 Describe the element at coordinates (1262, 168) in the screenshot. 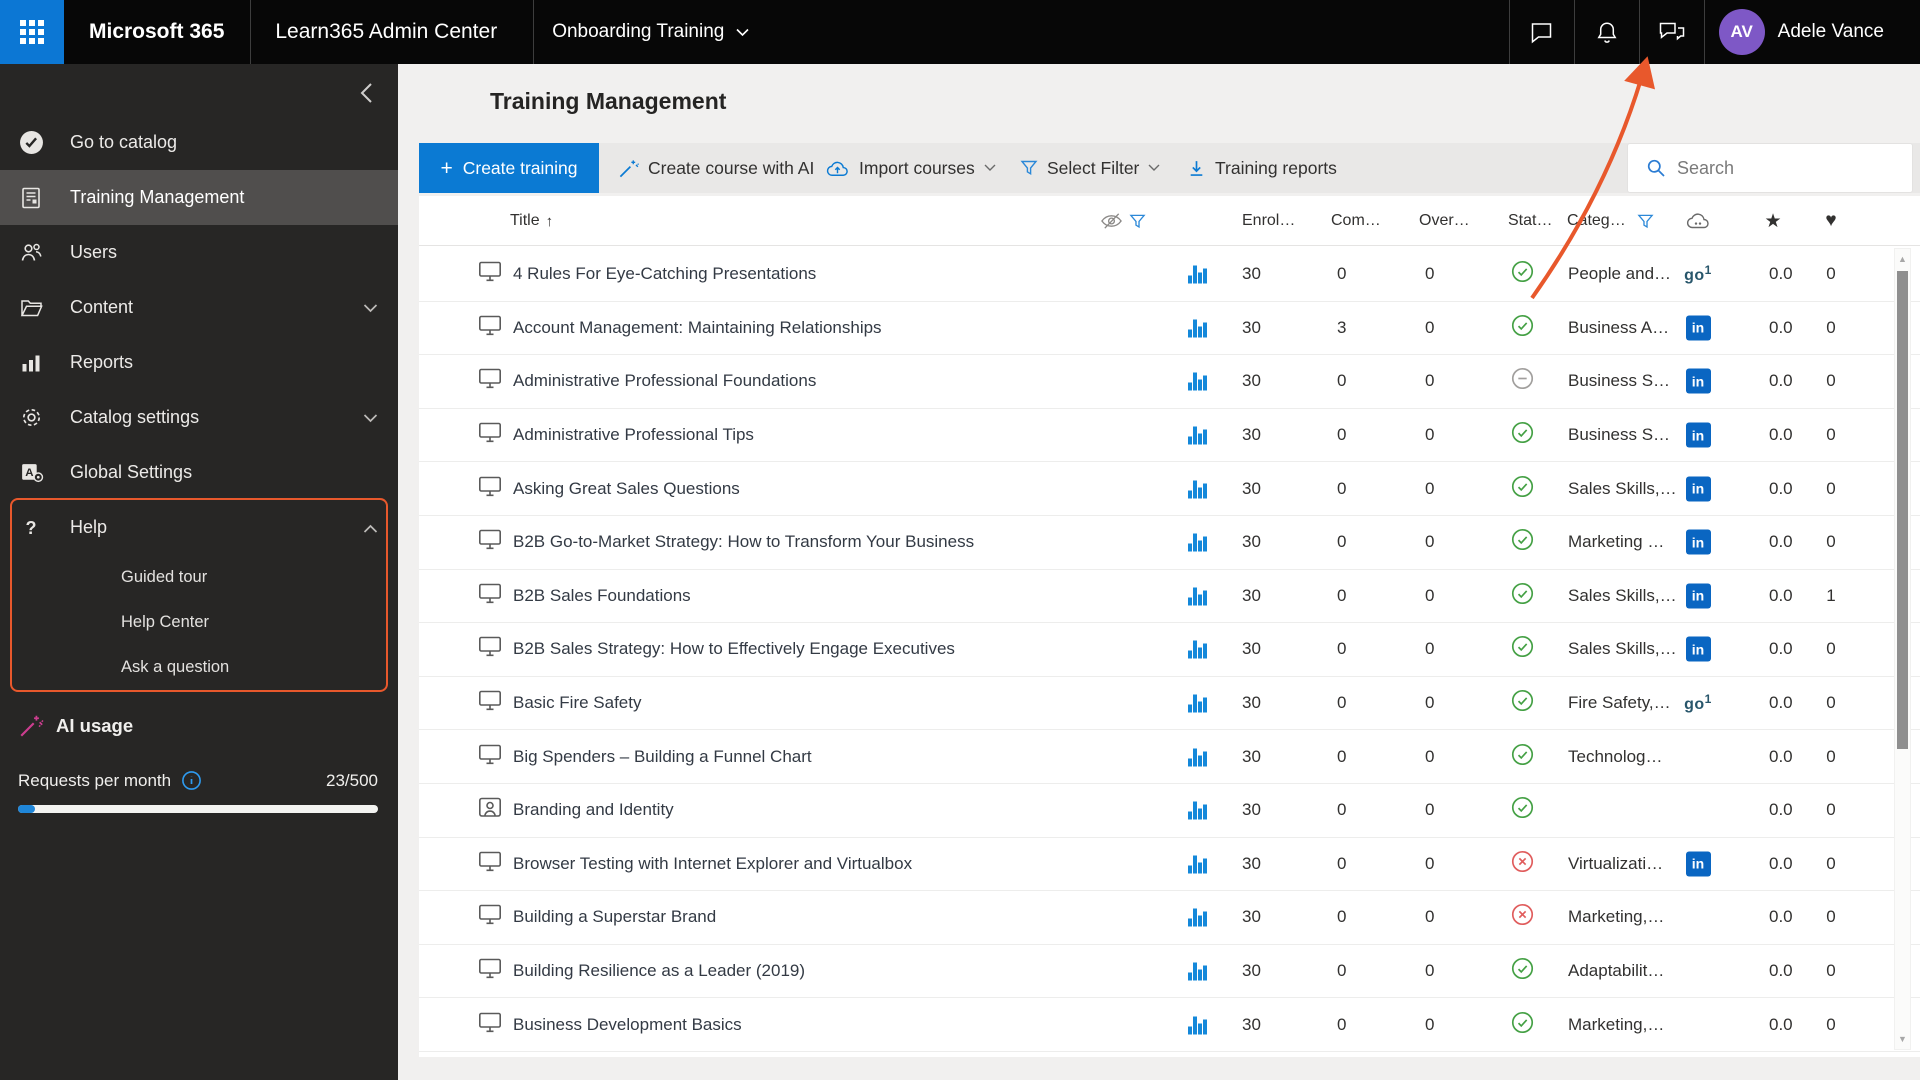

I see `training-reports-button: Training reports` at that location.